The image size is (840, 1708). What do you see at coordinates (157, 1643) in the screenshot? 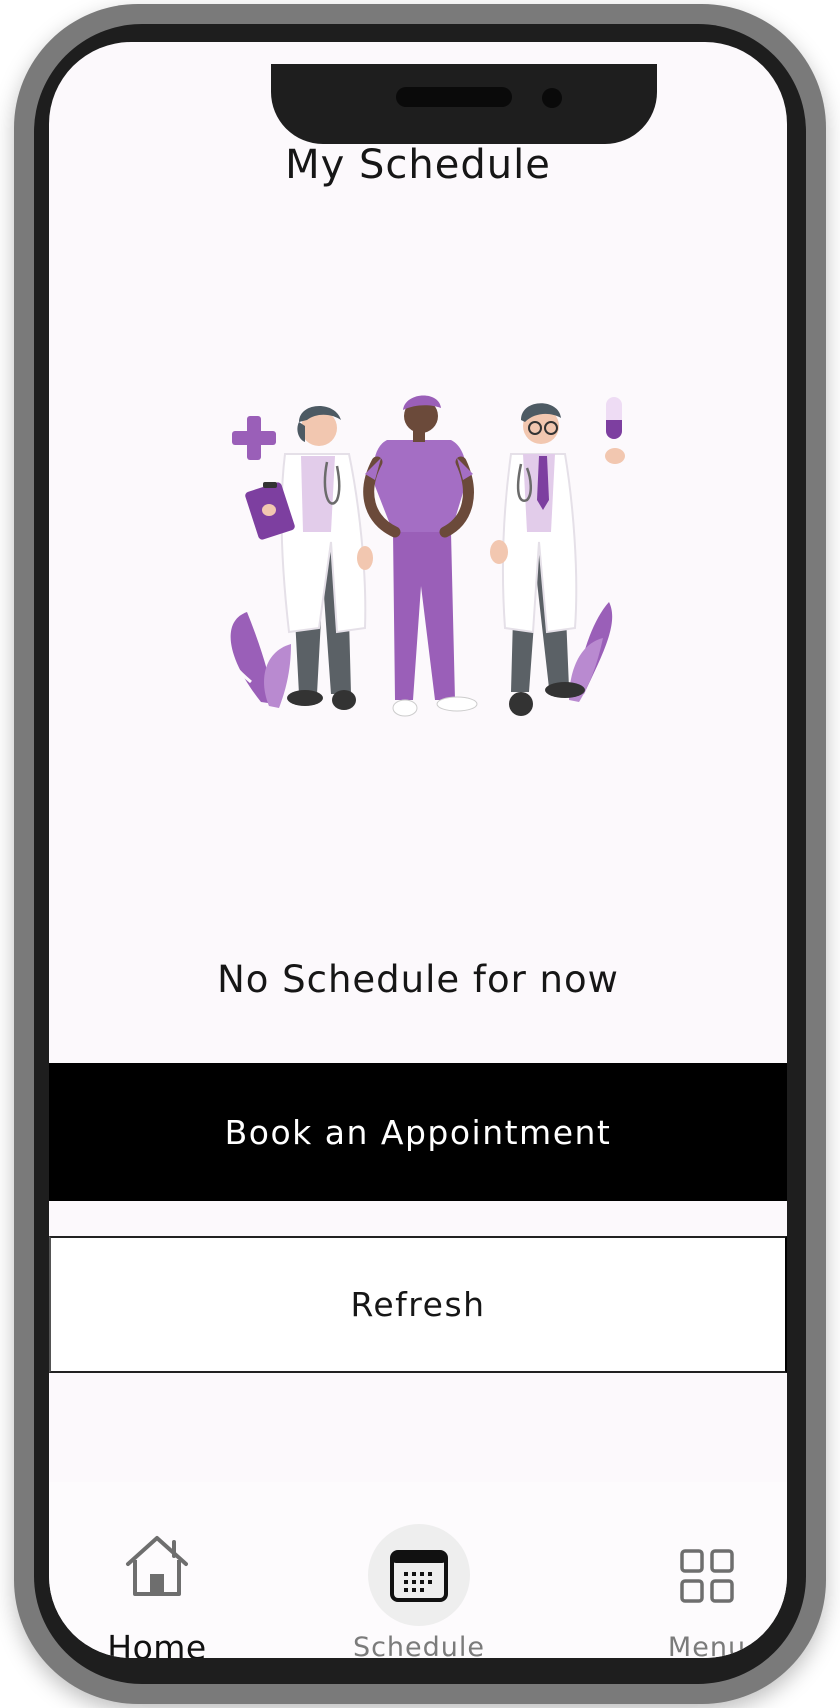
I see `tab-home-label: Home` at bounding box center [157, 1643].